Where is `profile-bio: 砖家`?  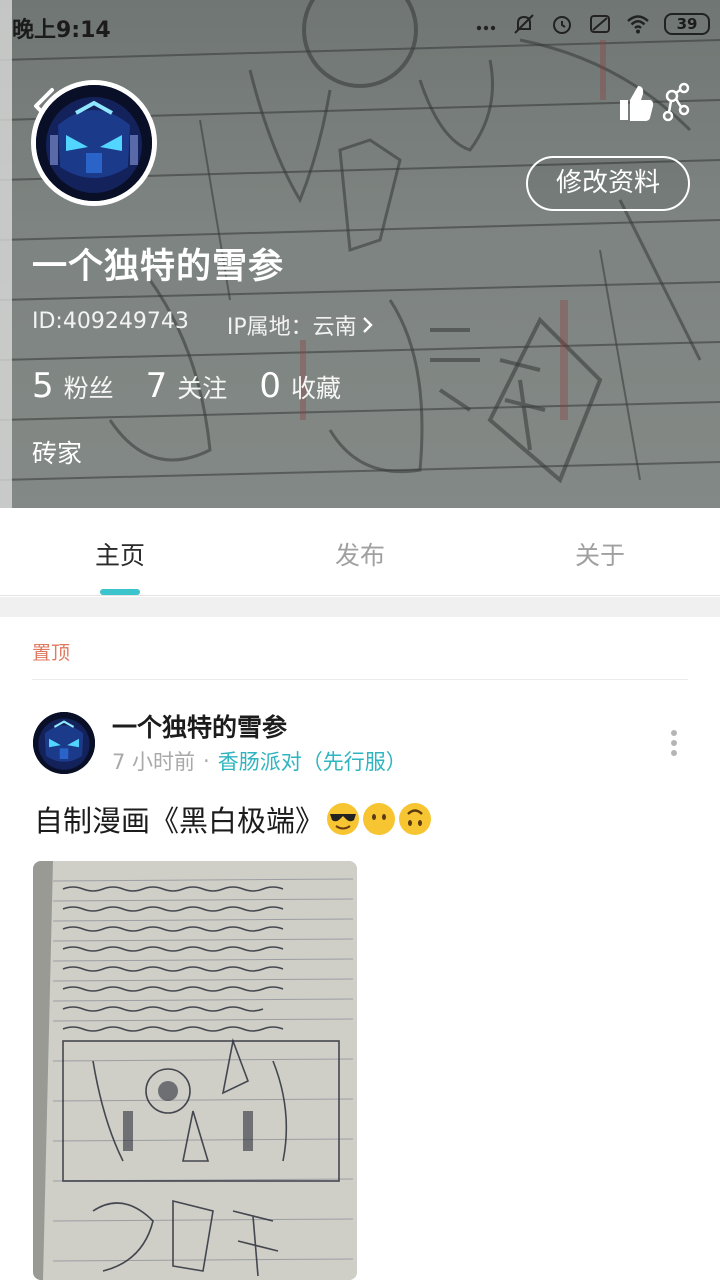 profile-bio: 砖家 is located at coordinates (57, 453).